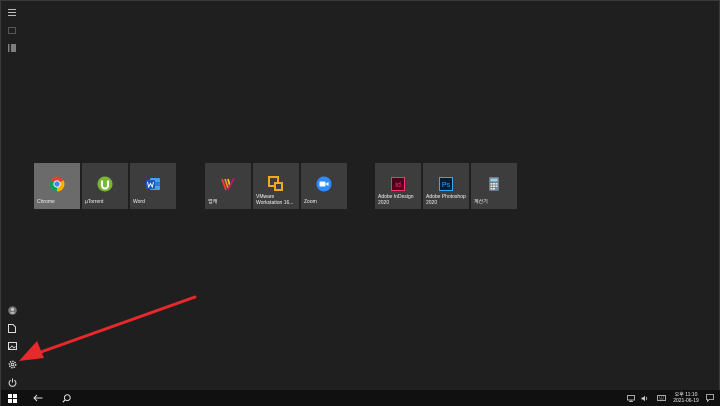 The height and width of the screenshot is (406, 720). I want to click on tile-chrome: Chrome, so click(57, 186).